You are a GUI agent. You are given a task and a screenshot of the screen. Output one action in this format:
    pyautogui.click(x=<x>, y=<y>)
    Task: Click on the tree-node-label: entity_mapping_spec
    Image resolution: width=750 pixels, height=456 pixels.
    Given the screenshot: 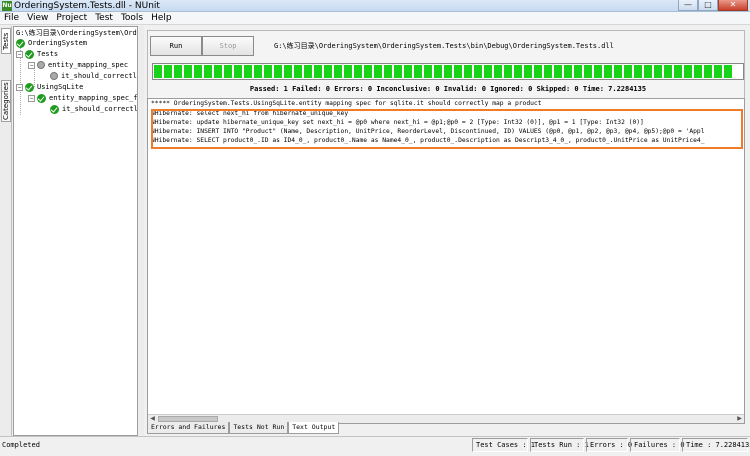 What is the action you would take?
    pyautogui.click(x=88, y=65)
    